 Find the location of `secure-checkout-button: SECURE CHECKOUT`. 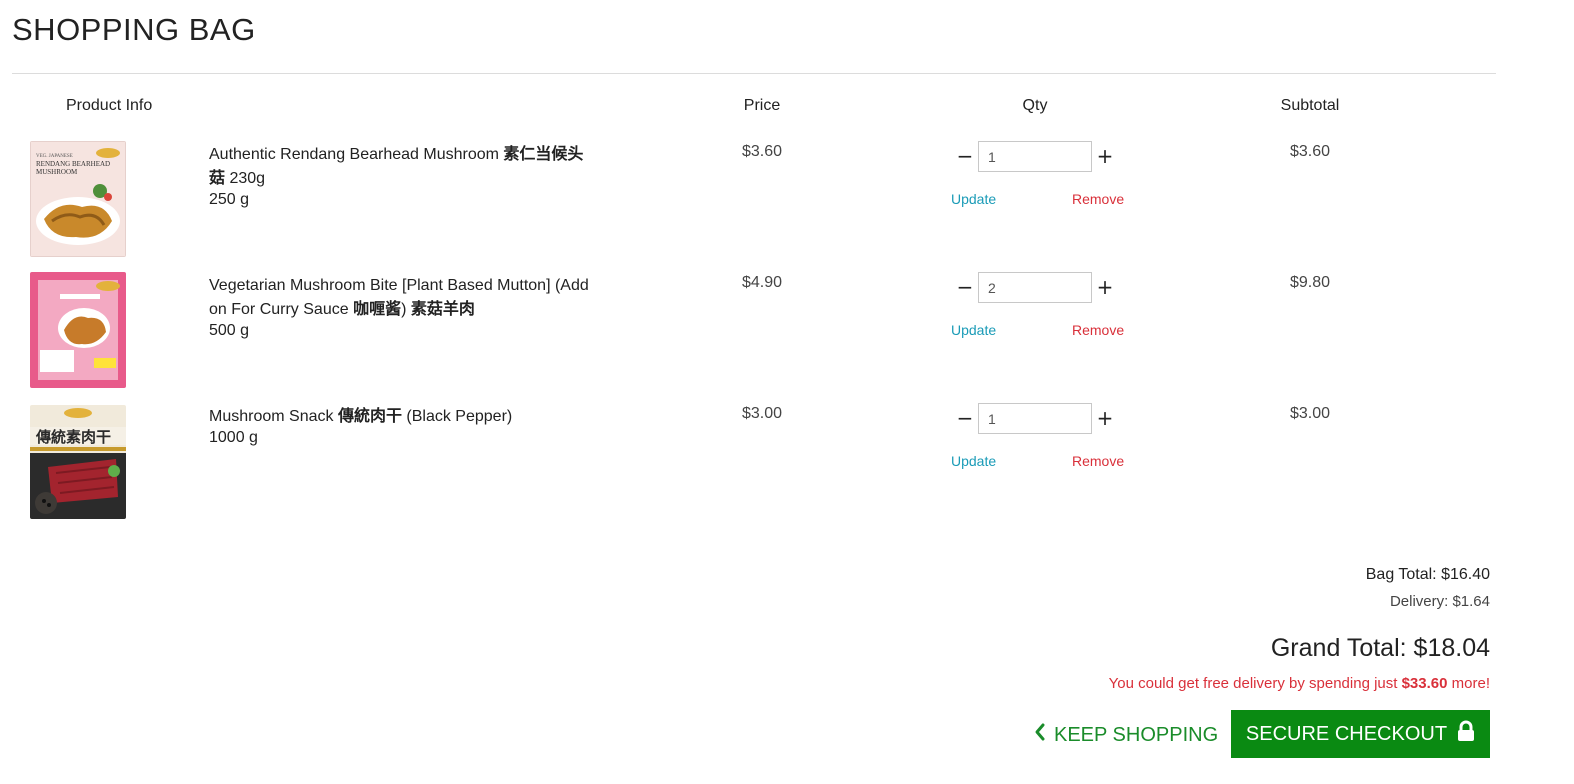

secure-checkout-button: SECURE CHECKOUT is located at coordinates (1360, 734).